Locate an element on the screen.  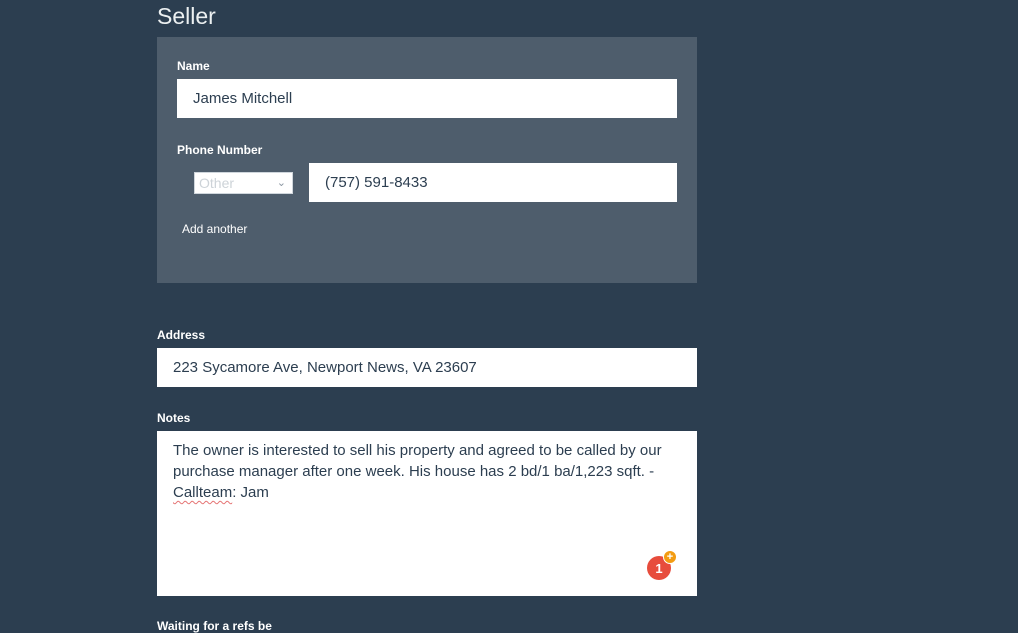
add-another-link: Add another is located at coordinates (214, 229).